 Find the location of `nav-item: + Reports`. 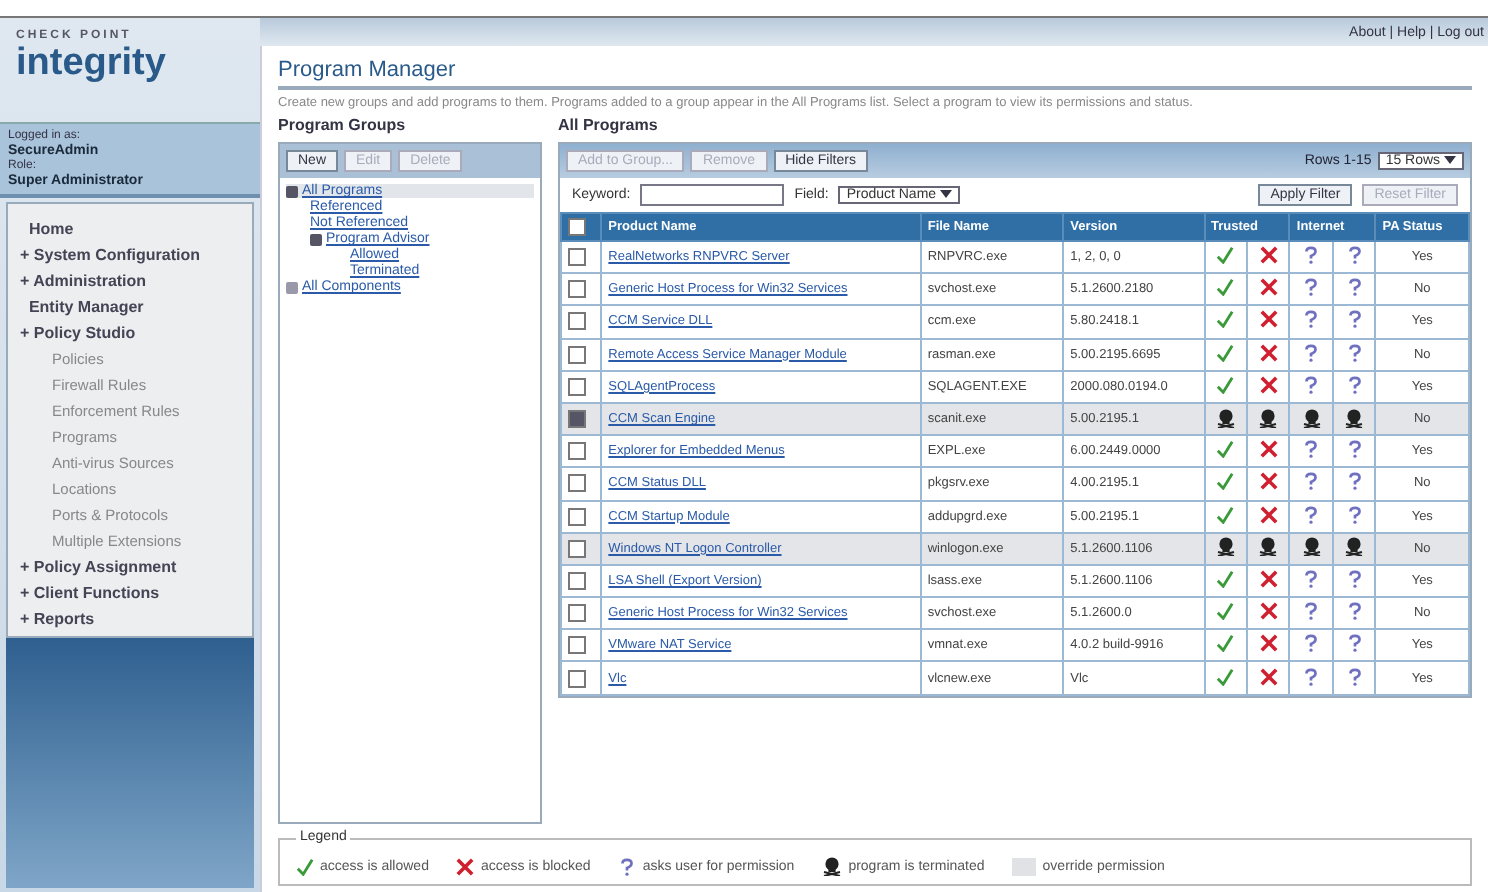

nav-item: + Reports is located at coordinates (130, 619).